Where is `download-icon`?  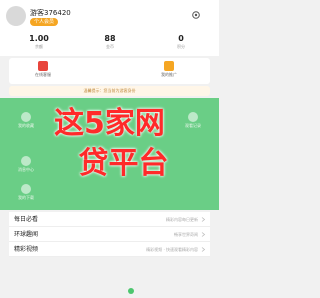
download-icon is located at coordinates (26, 189).